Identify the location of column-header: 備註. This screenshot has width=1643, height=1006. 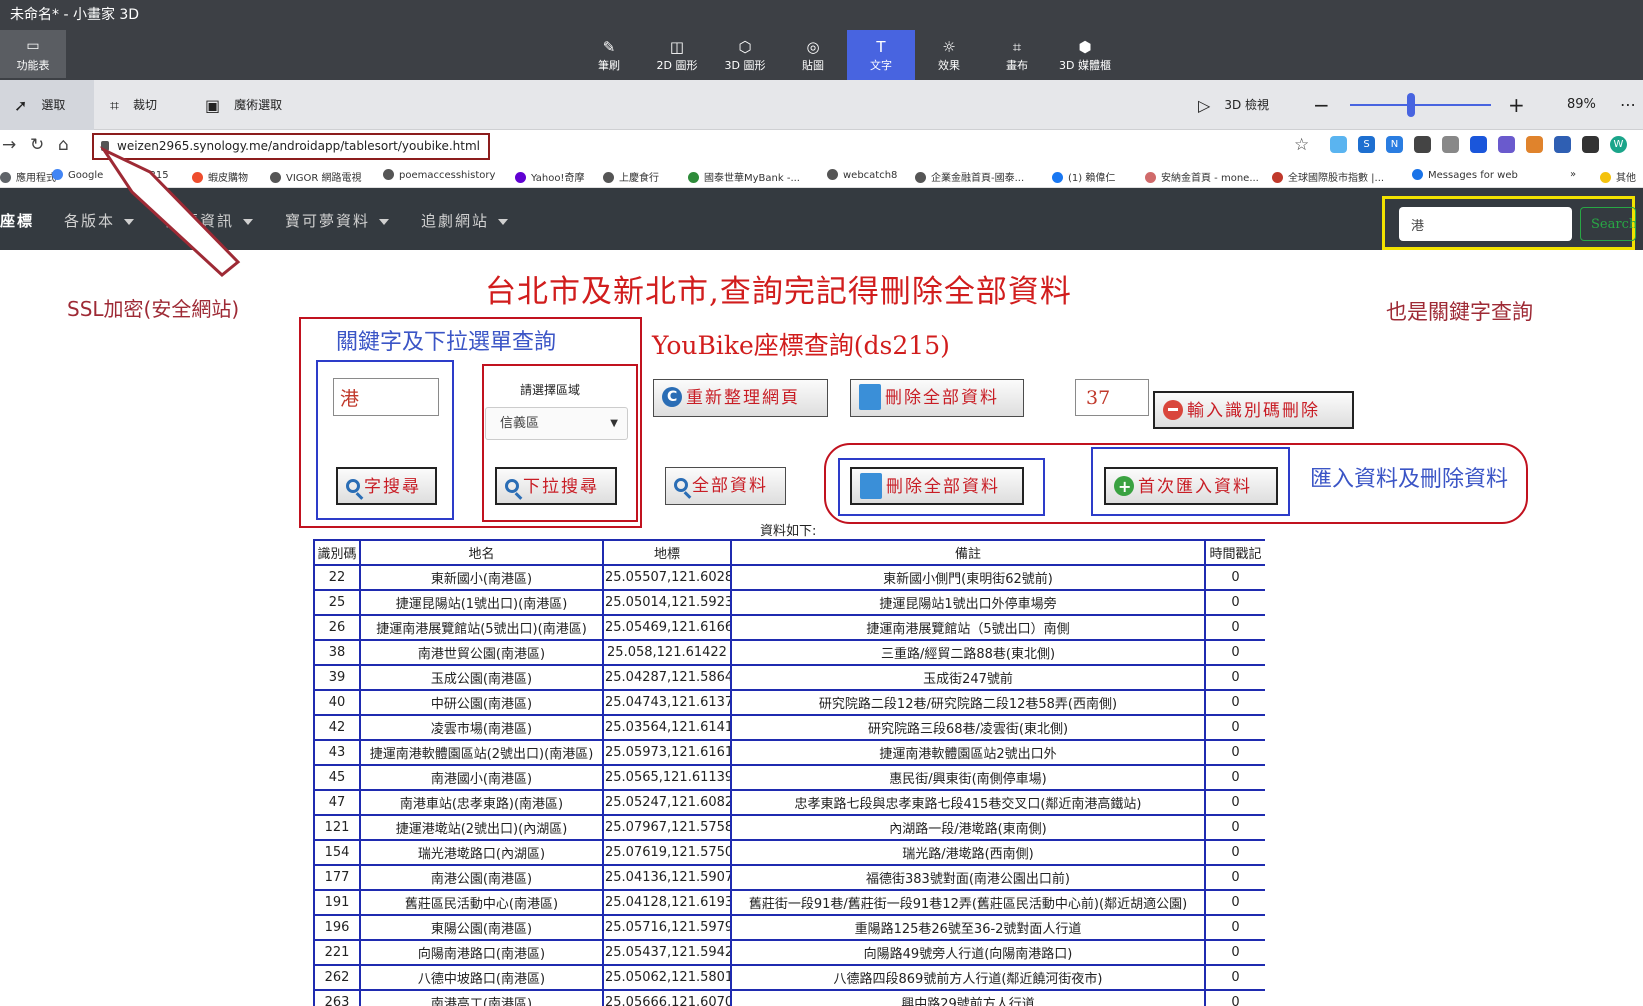
(968, 552).